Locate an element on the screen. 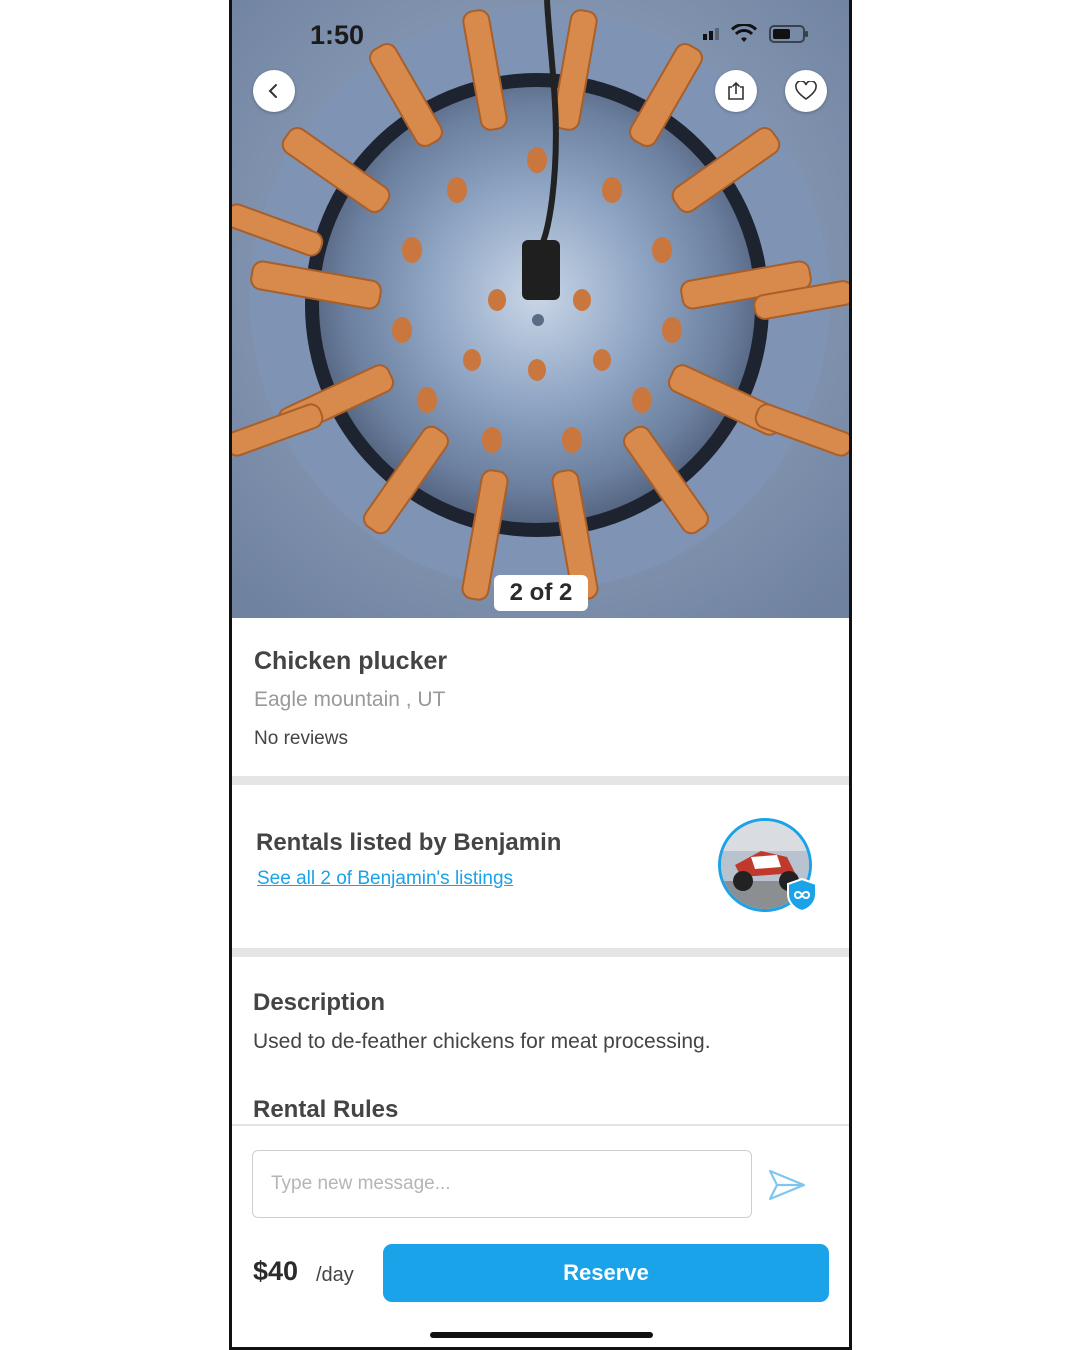  verified-infinity-icon is located at coordinates (802, 895).